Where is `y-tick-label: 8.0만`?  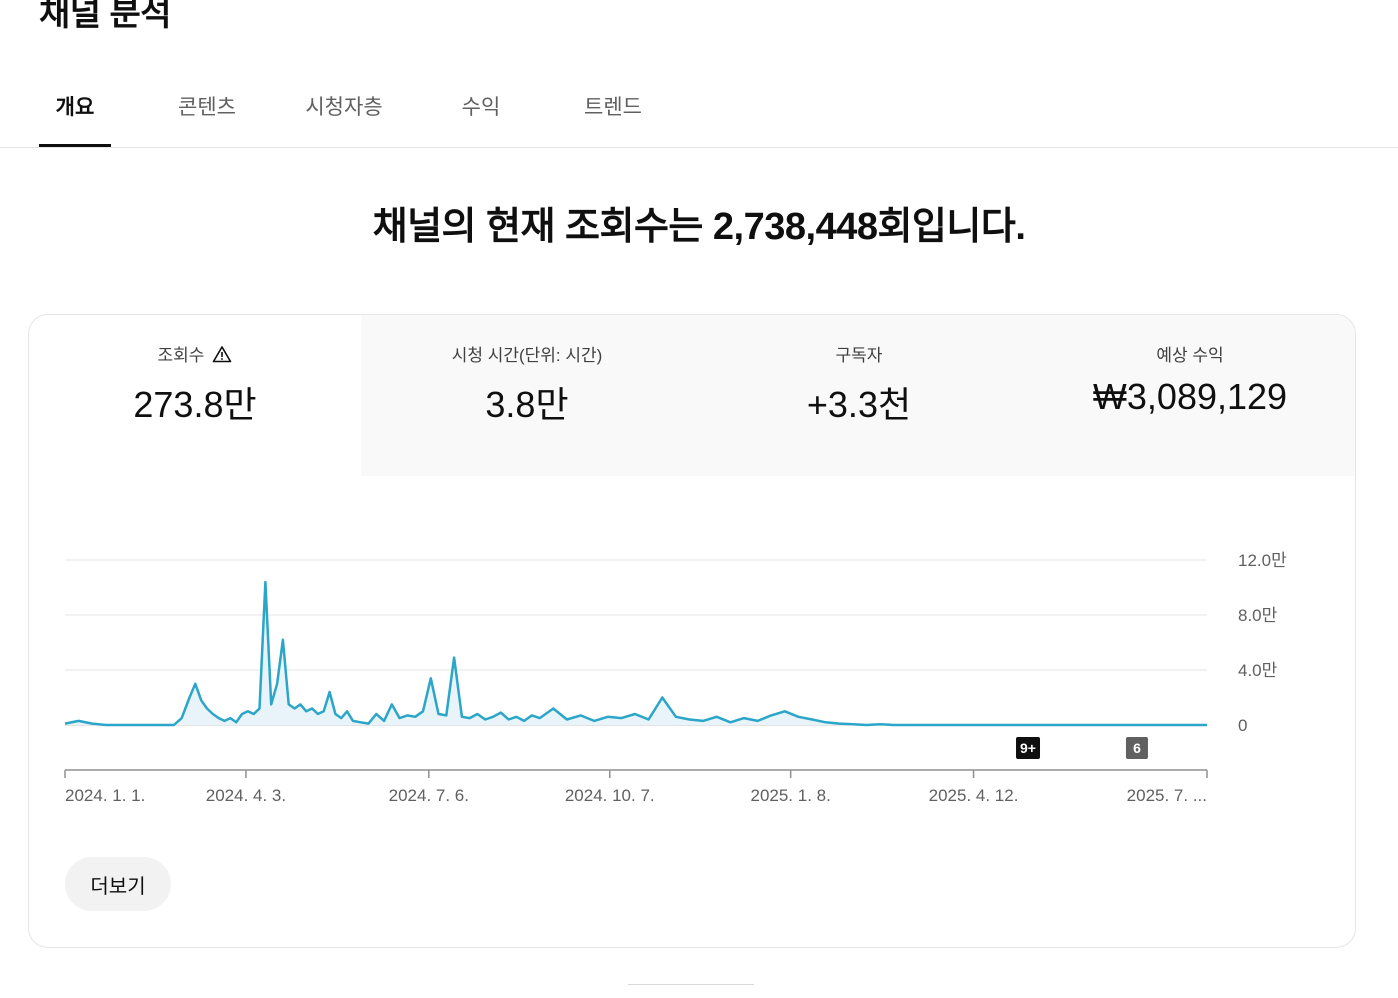
y-tick-label: 8.0만 is located at coordinates (1258, 615).